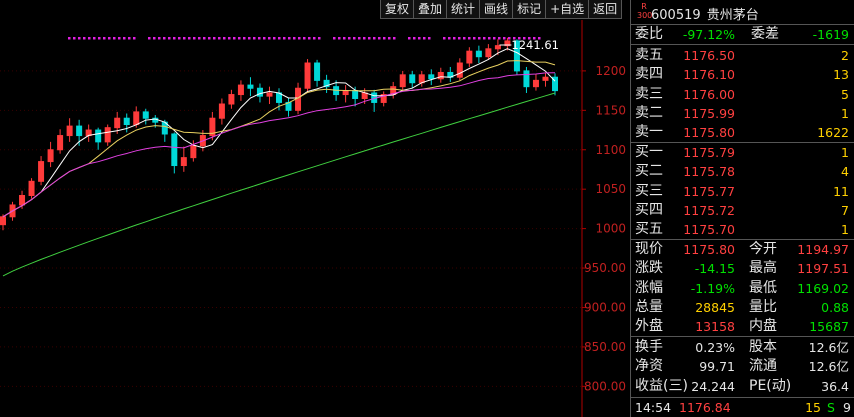  I want to click on separator, so click(742, 336).